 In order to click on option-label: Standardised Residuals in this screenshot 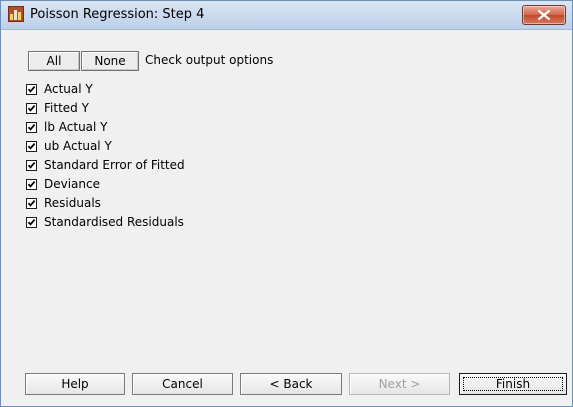, I will do `click(114, 222)`.